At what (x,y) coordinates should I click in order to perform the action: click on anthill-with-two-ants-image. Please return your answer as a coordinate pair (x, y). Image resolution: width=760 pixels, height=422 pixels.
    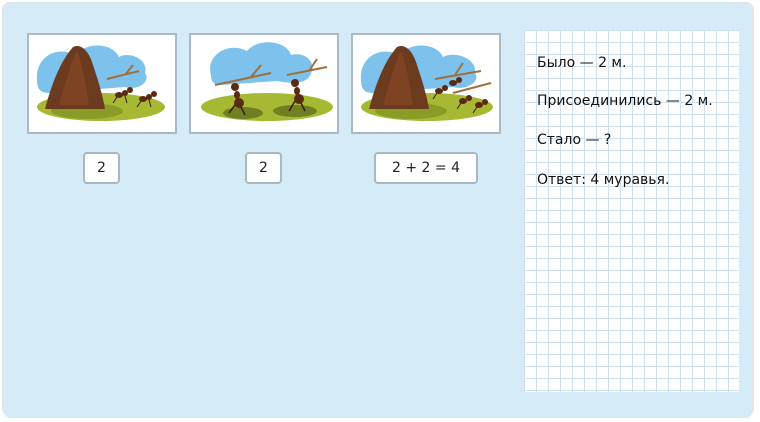
    Looking at the image, I should click on (100, 83).